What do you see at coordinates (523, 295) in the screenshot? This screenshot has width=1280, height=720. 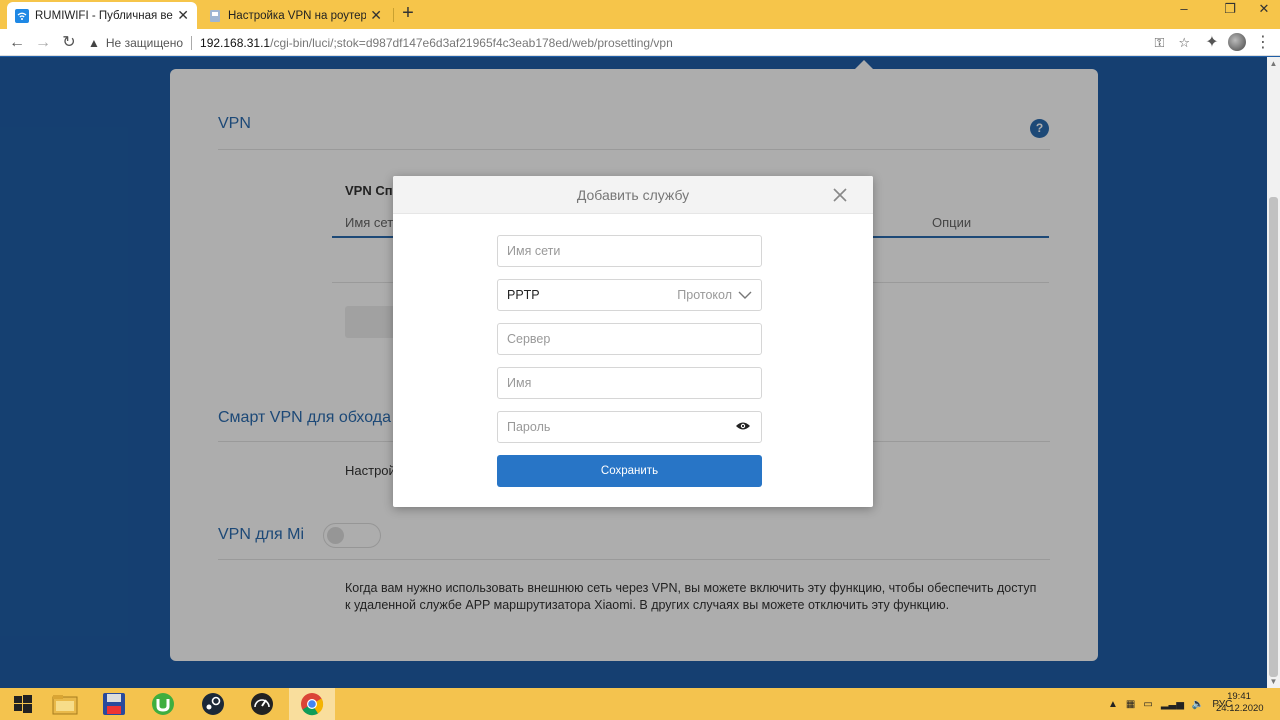 I see `protocol-value: PPTP` at bounding box center [523, 295].